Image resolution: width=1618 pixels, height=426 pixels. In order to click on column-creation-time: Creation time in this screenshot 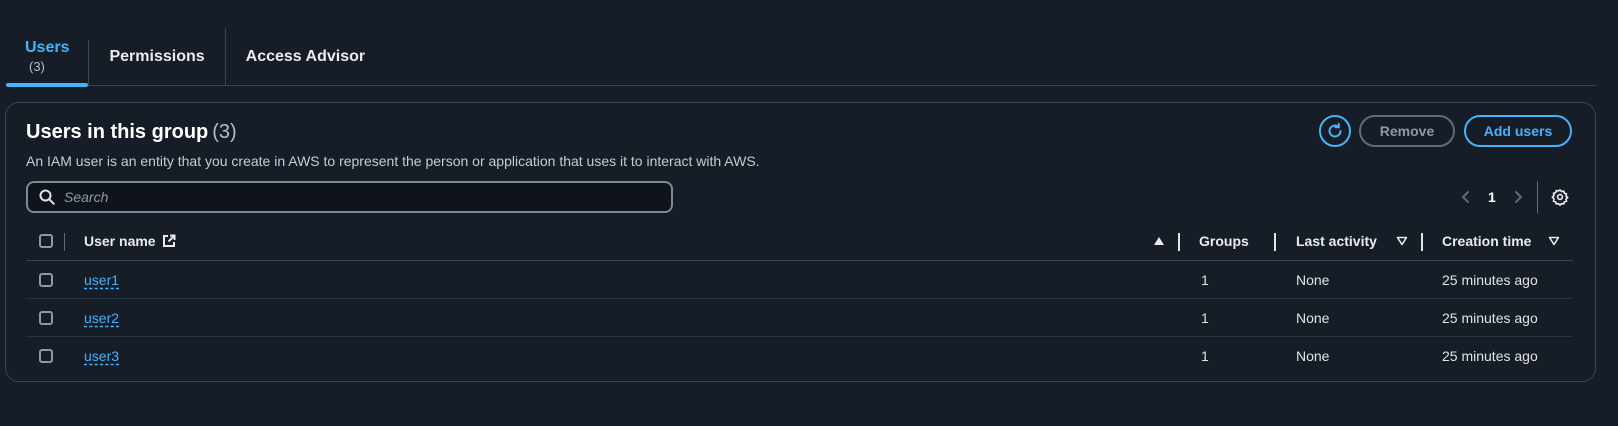, I will do `click(1486, 240)`.